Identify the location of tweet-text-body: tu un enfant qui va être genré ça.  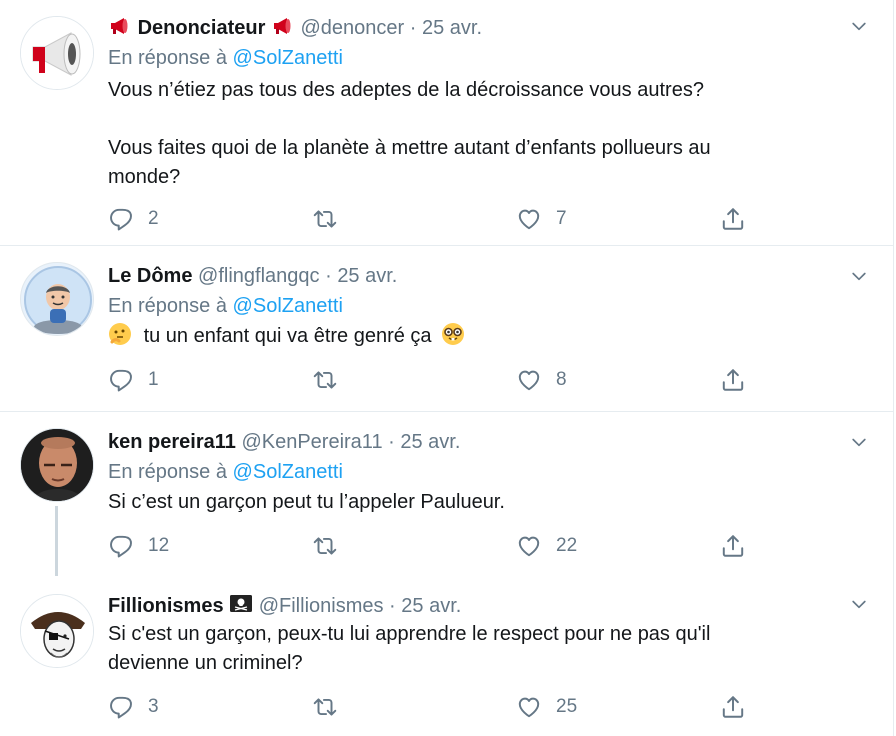
(287, 336).